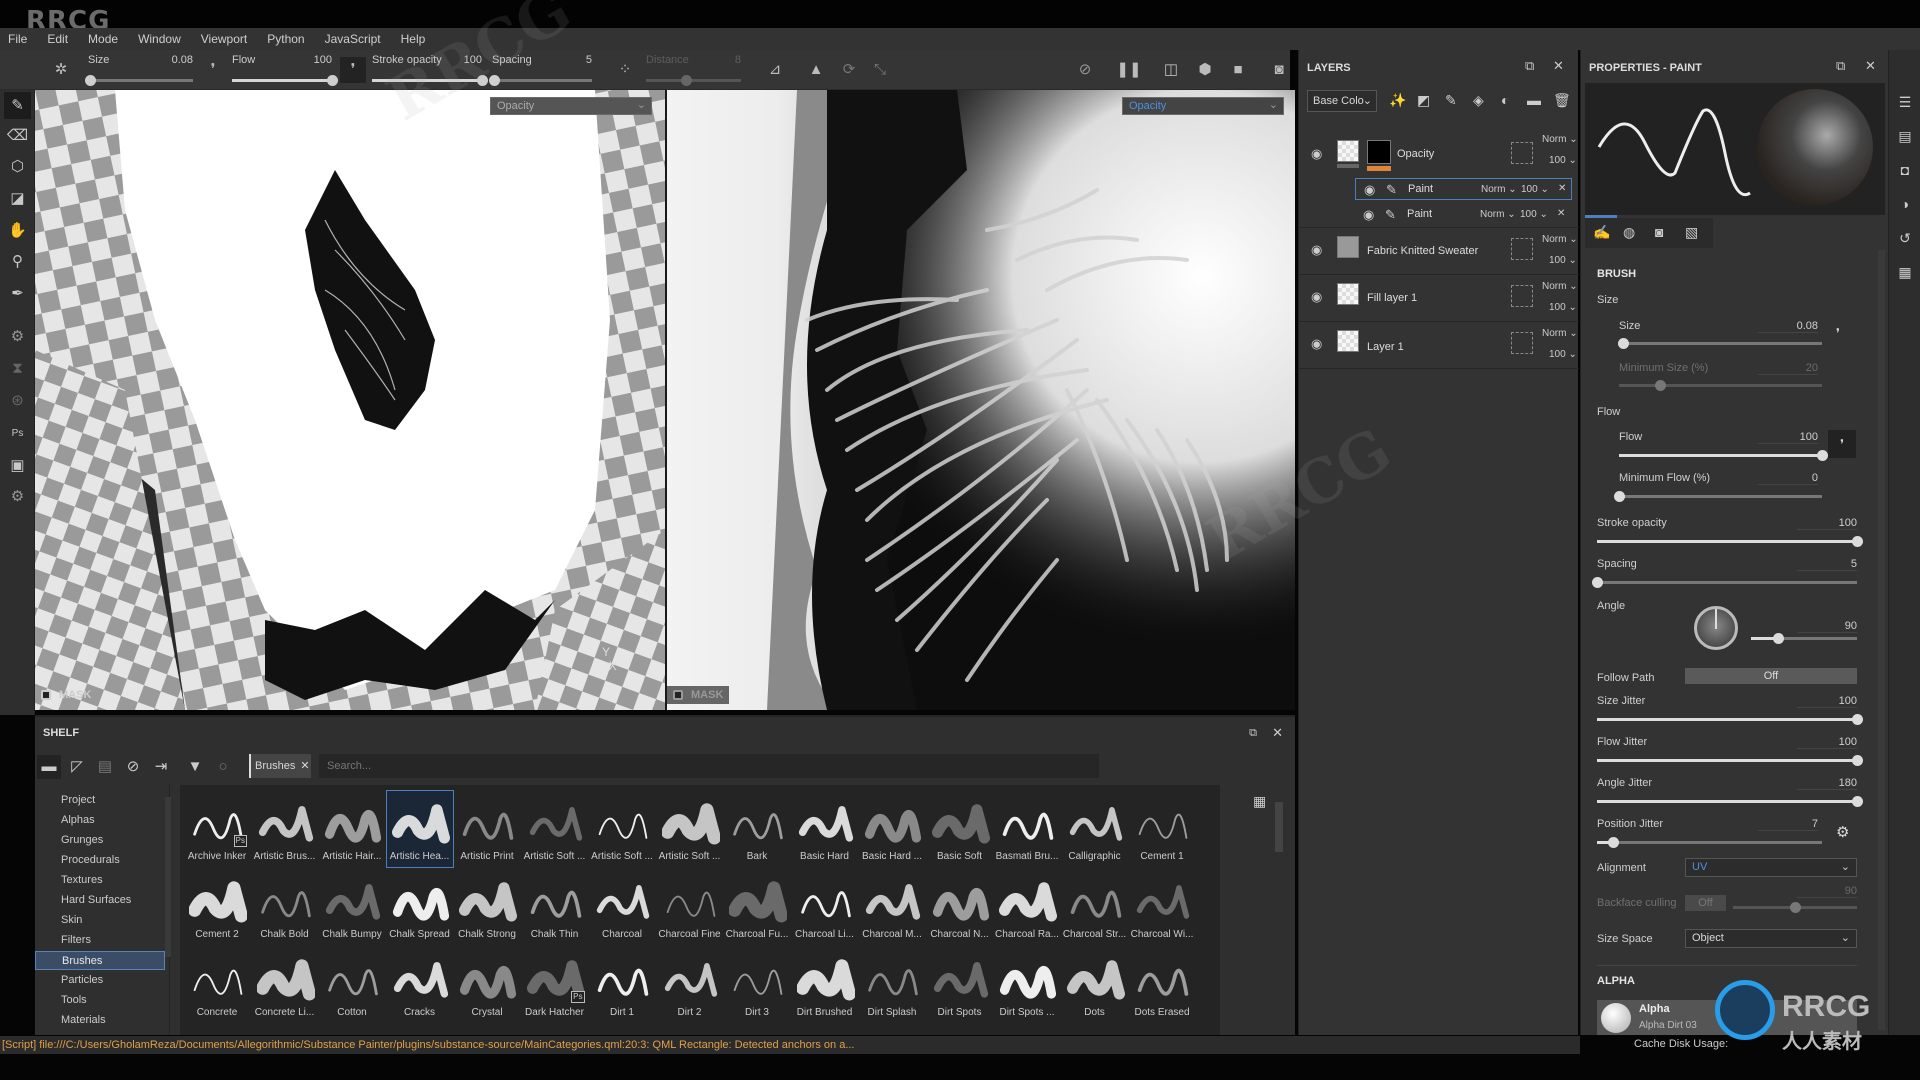  I want to click on symmetry-settings-icon: ⟳, so click(849, 70).